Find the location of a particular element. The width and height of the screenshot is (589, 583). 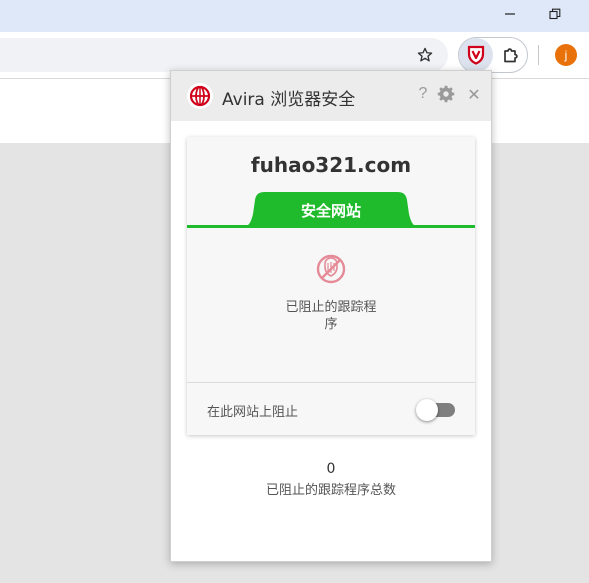

avira-shield-icon is located at coordinates (476, 55).